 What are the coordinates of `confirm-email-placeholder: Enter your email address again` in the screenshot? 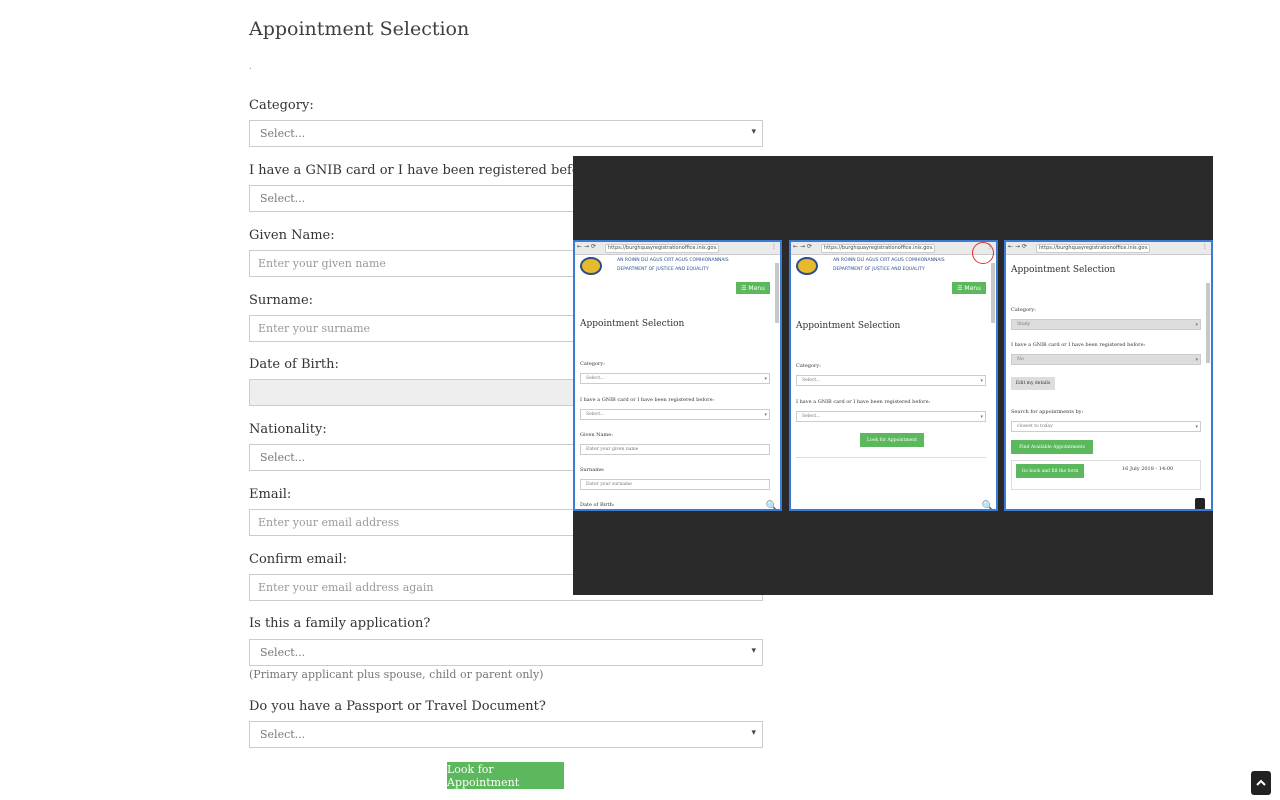 It's located at (346, 587).